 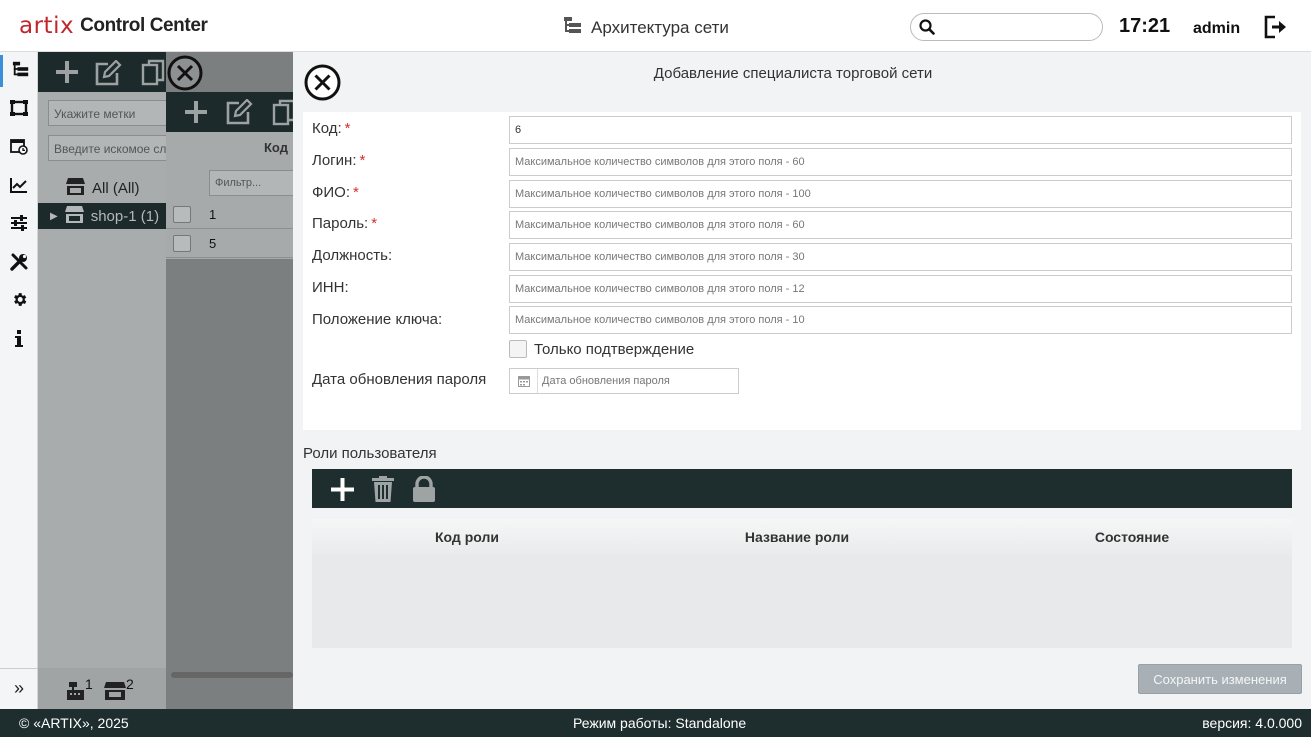 I want to click on tree-item-label: shop-1 (1), so click(x=125, y=216).